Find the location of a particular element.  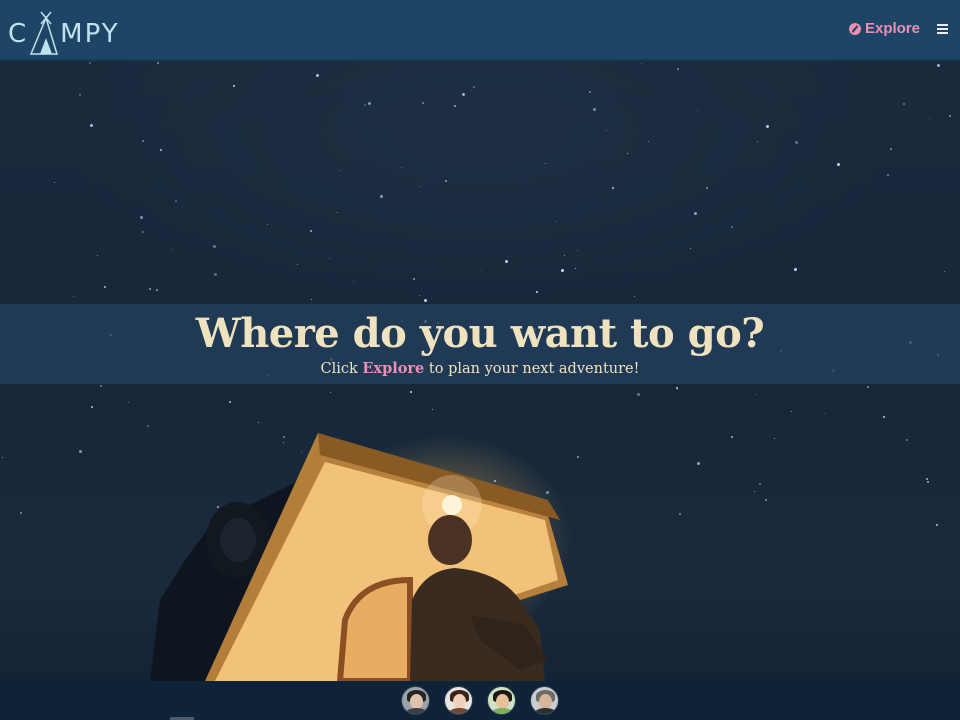

hero-explore-link: Explore is located at coordinates (393, 368).